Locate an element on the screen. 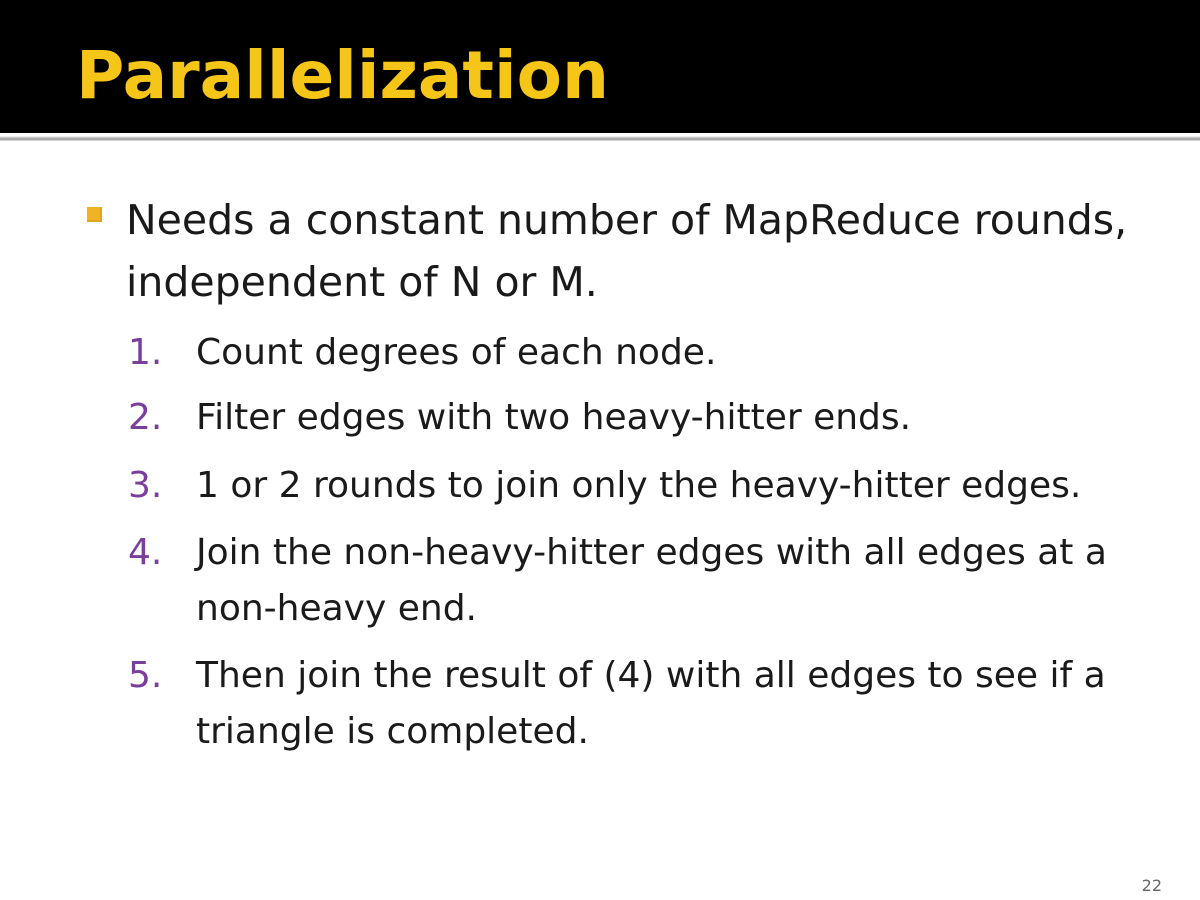  step-text: Filter edges with two heavy-hitter ends. is located at coordinates (554, 417).